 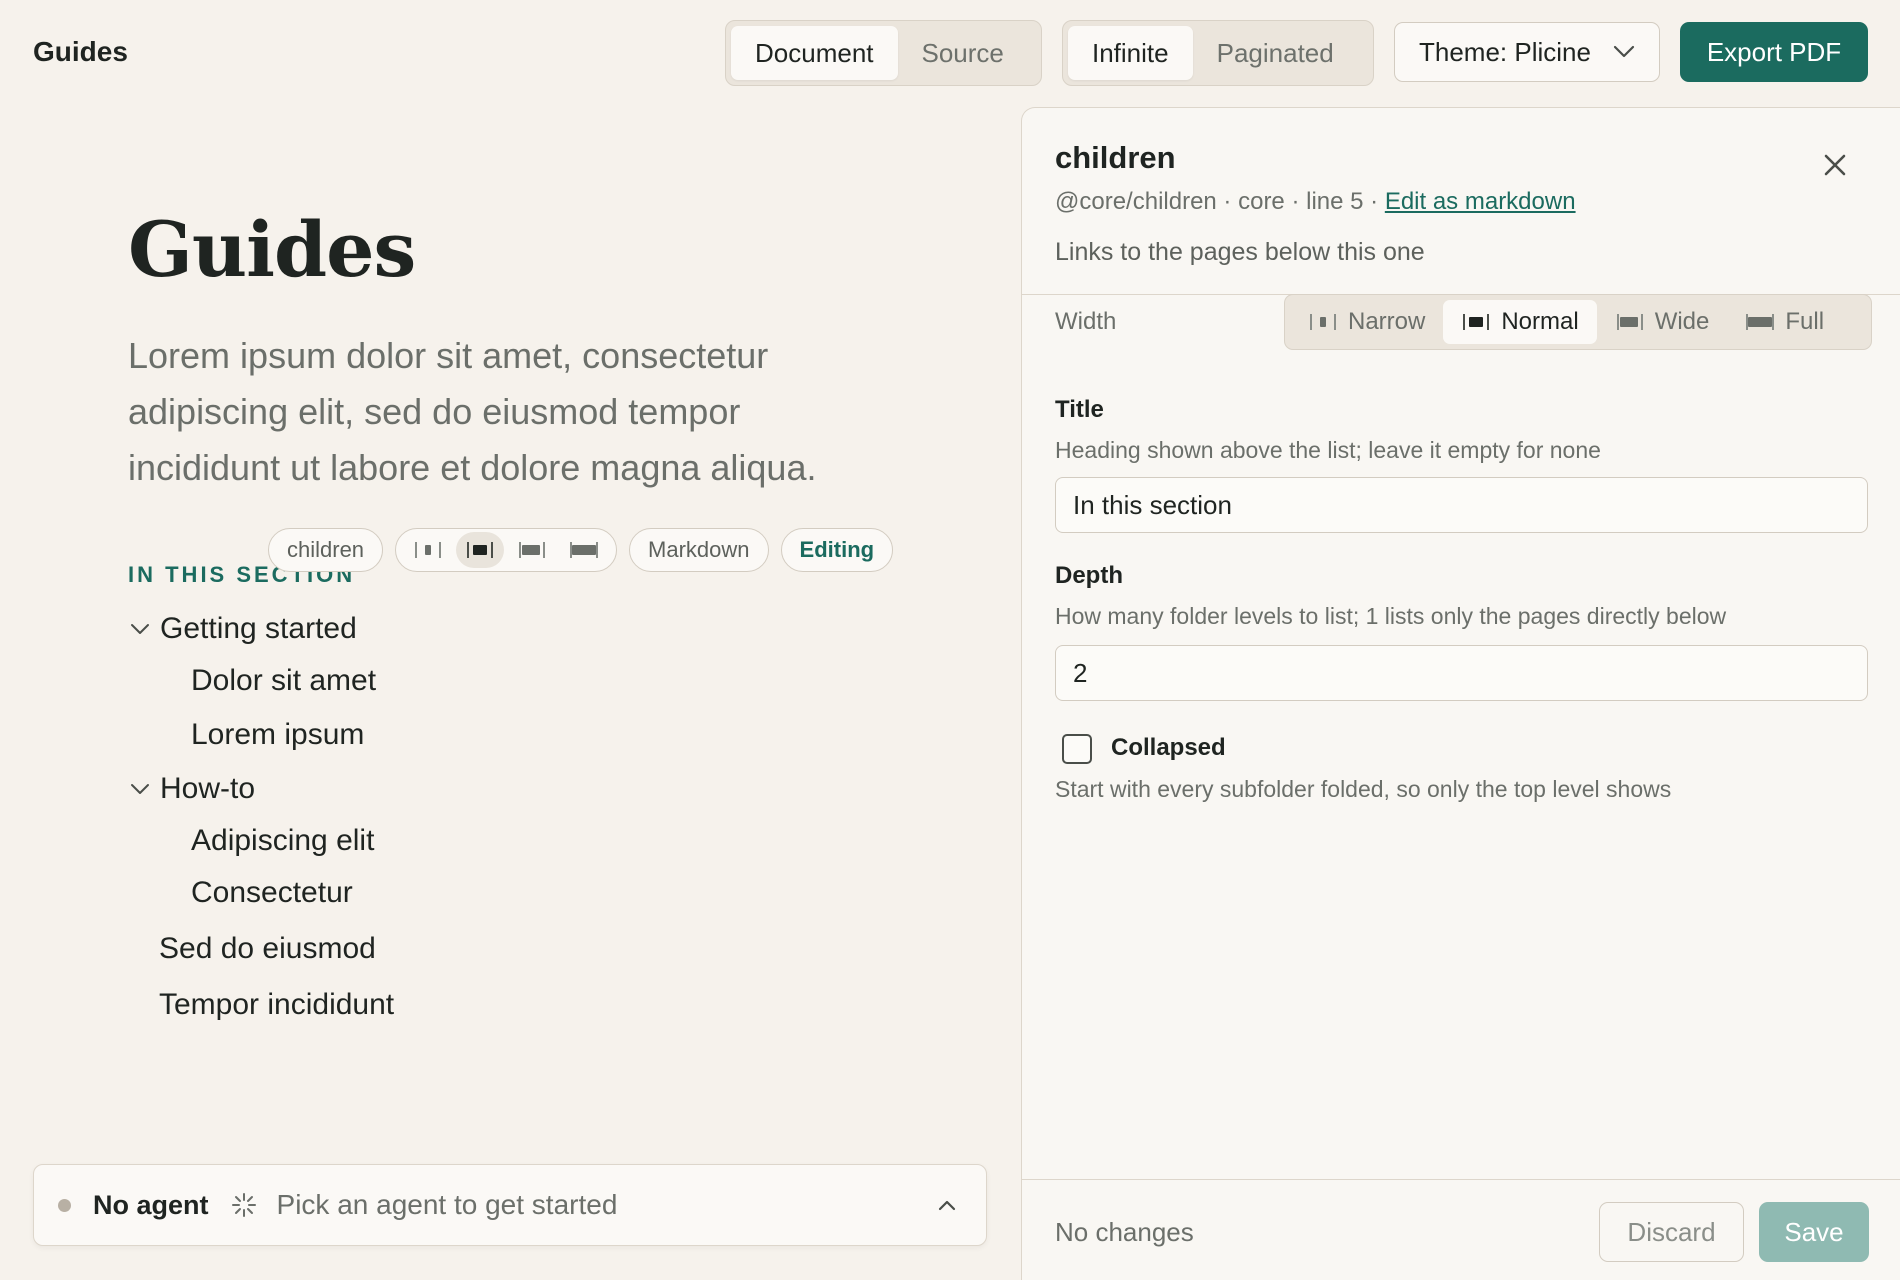 I want to click on tree-item-label: Dolor sit amet, so click(x=284, y=680).